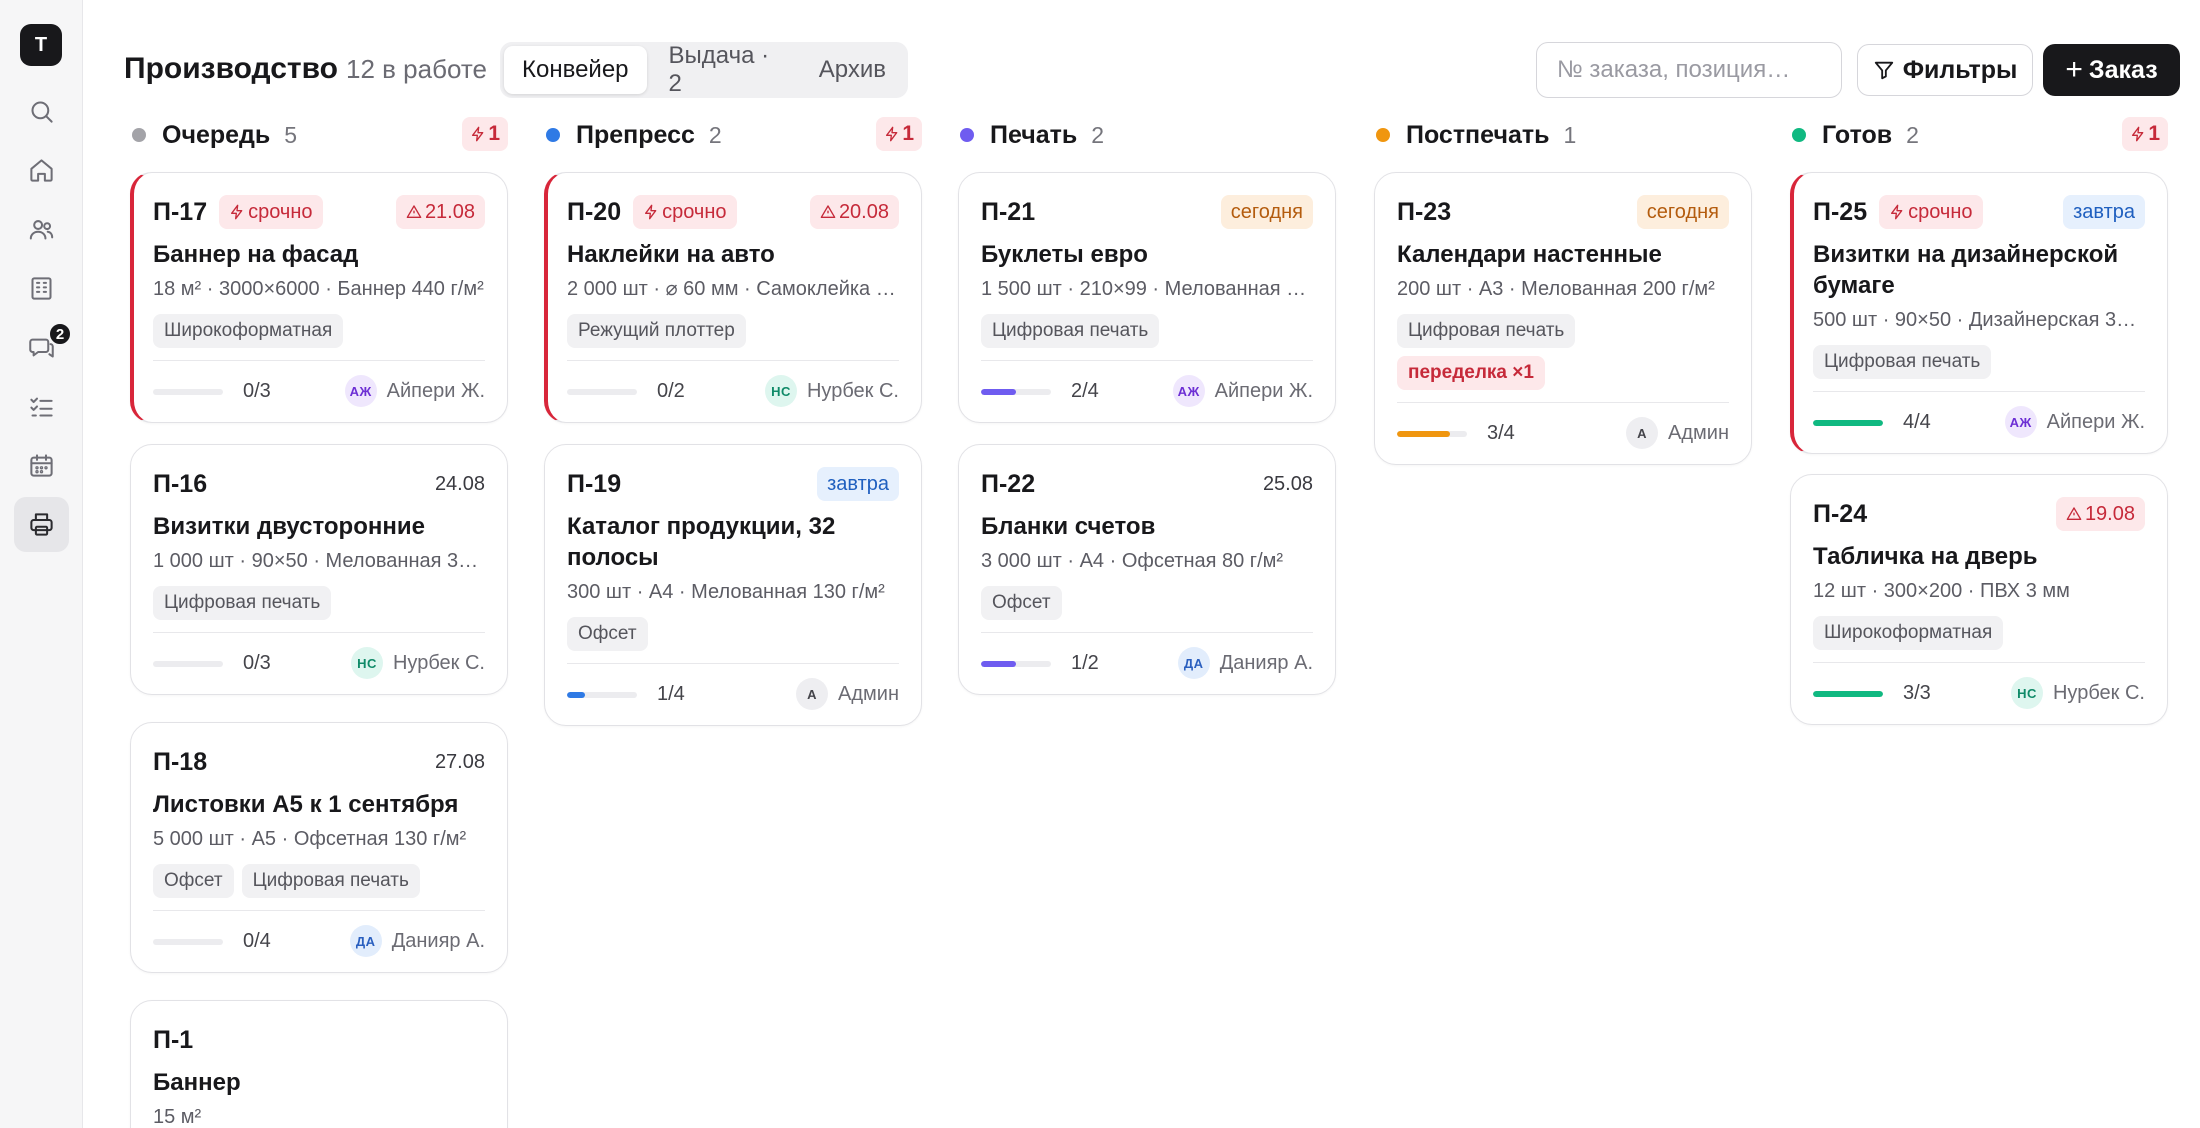 The height and width of the screenshot is (1128, 2200). I want to click on progress-text: 0/3, so click(257, 391).